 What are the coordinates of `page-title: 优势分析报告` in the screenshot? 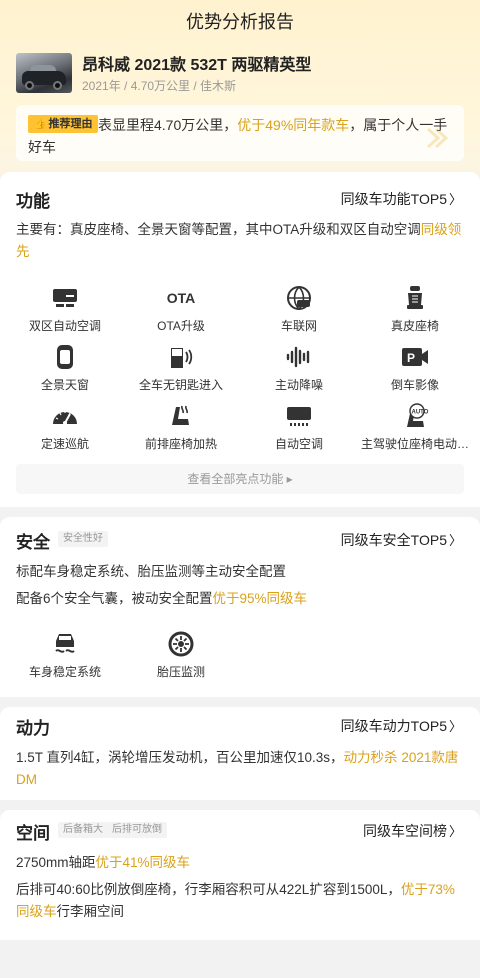 It's located at (240, 22).